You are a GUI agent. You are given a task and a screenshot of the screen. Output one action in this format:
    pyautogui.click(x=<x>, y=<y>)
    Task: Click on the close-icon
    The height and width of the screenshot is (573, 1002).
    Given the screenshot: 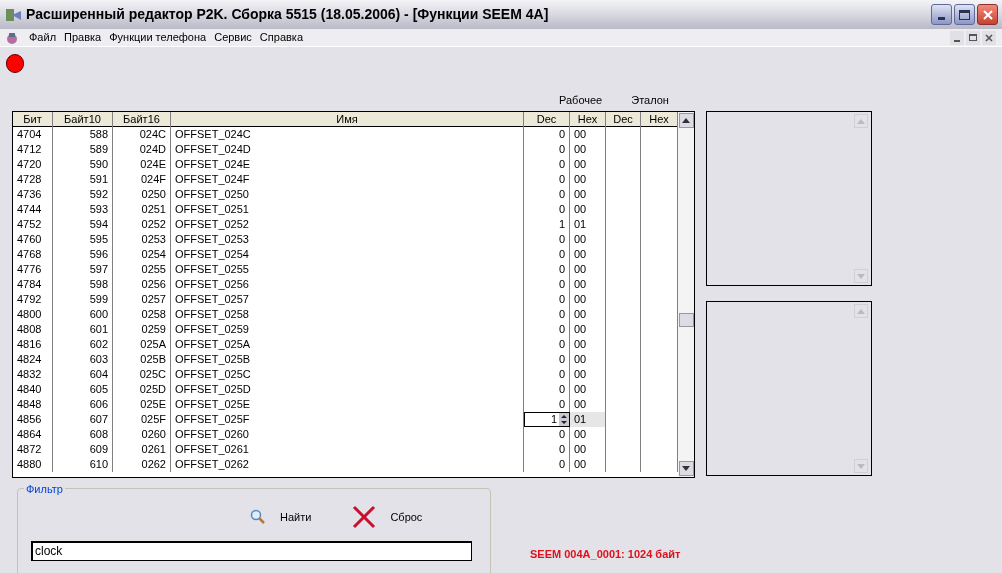 What is the action you would take?
    pyautogui.click(x=987, y=14)
    